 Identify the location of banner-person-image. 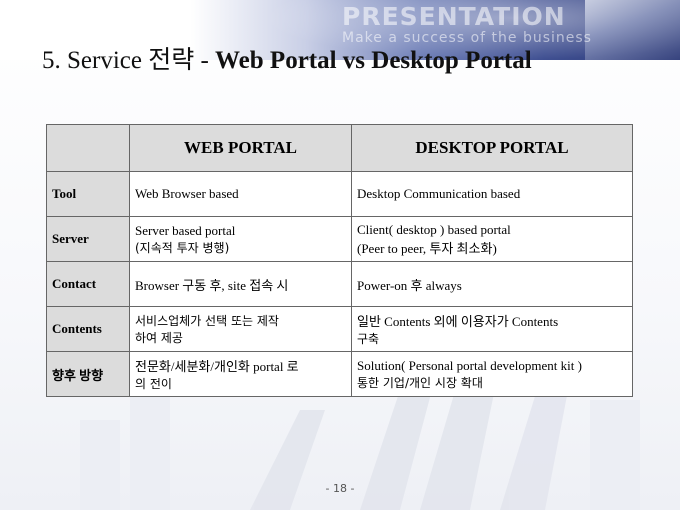
(632, 30).